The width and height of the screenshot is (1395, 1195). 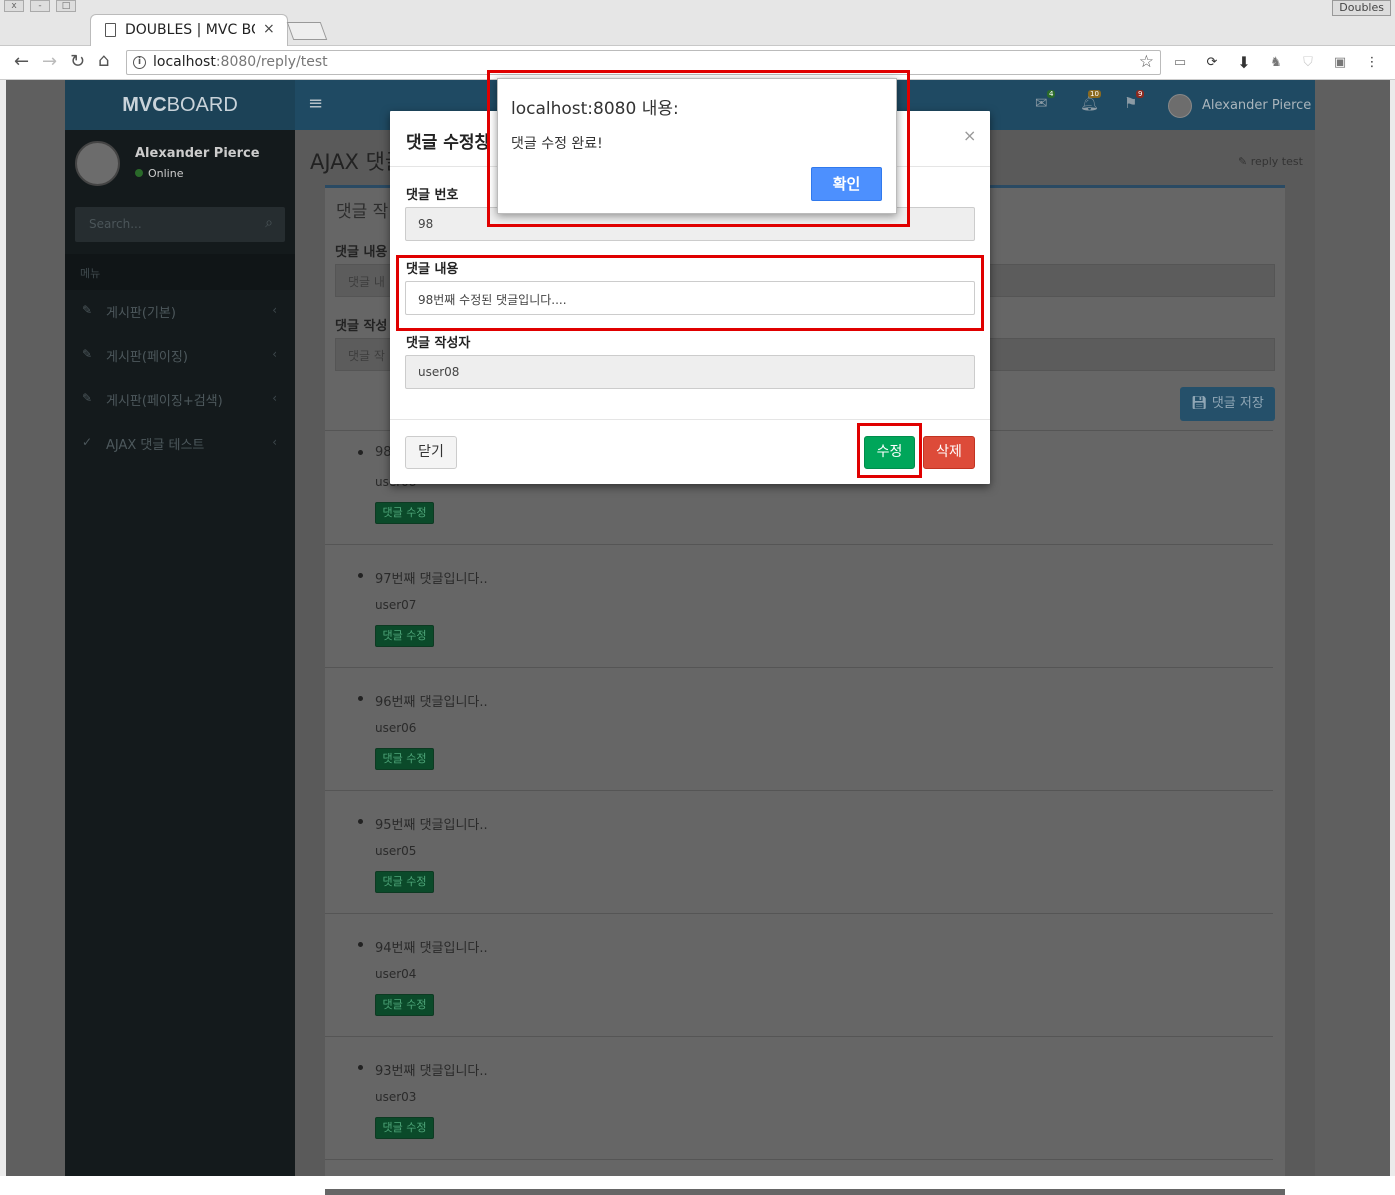 What do you see at coordinates (506, 987) in the screenshot?
I see `list-item: 94번째 댓글입니다.. user04 댓글 수정` at bounding box center [506, 987].